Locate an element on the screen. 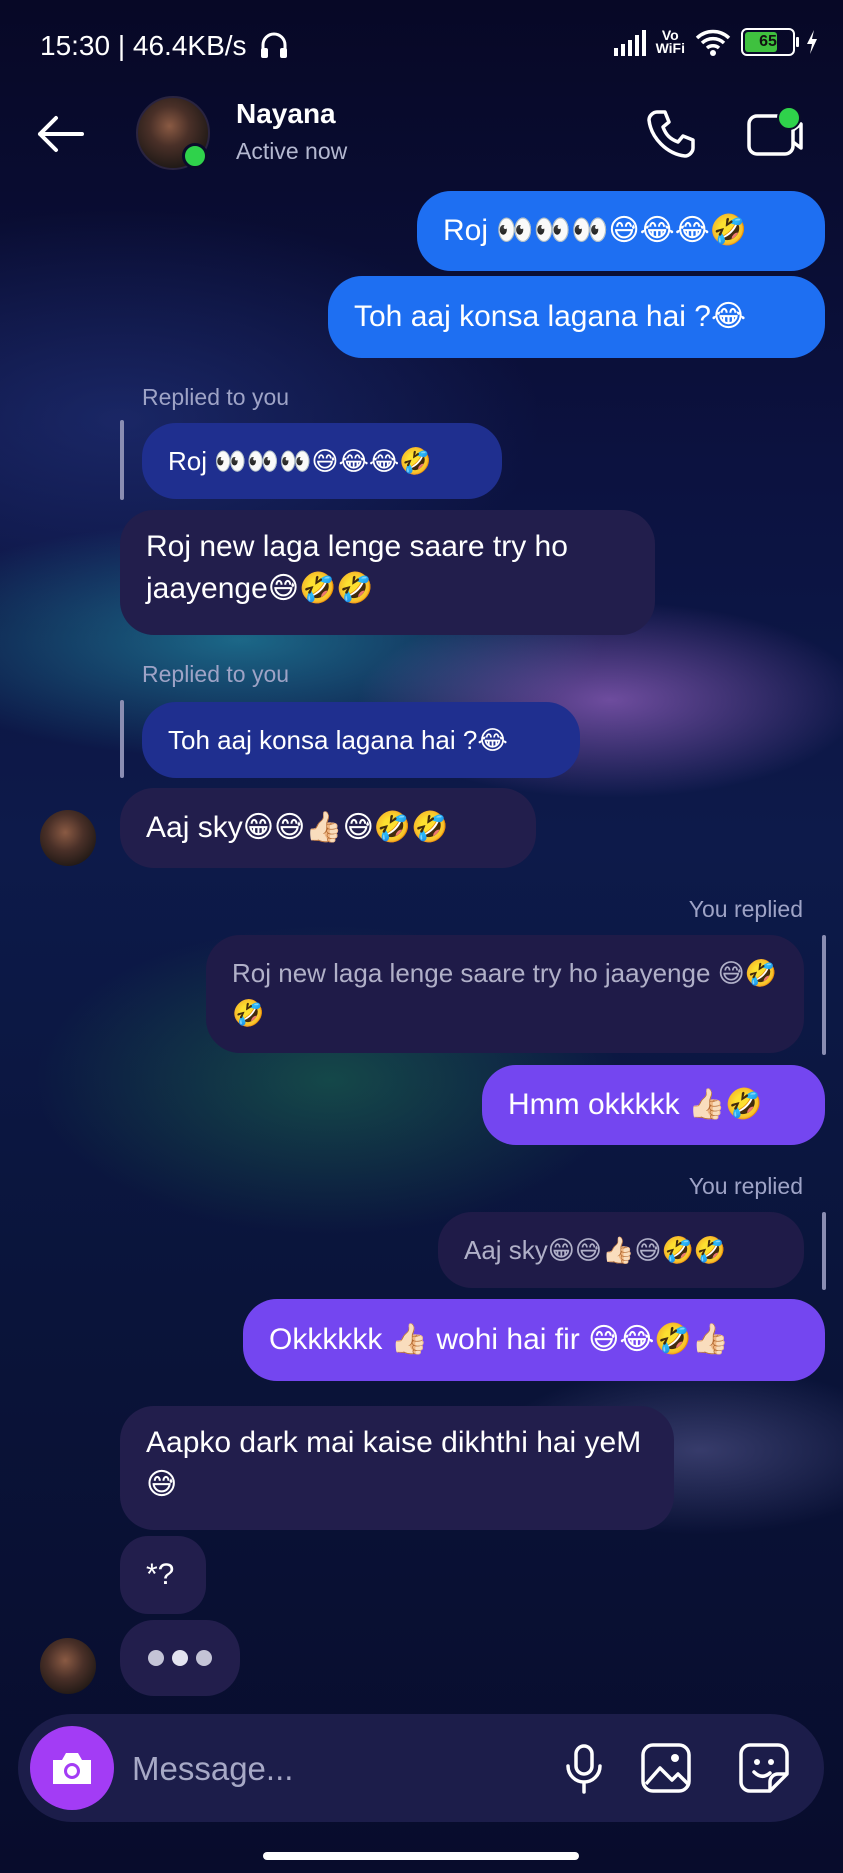 This screenshot has height=1873, width=843. back-arrow-icon is located at coordinates (60, 134).